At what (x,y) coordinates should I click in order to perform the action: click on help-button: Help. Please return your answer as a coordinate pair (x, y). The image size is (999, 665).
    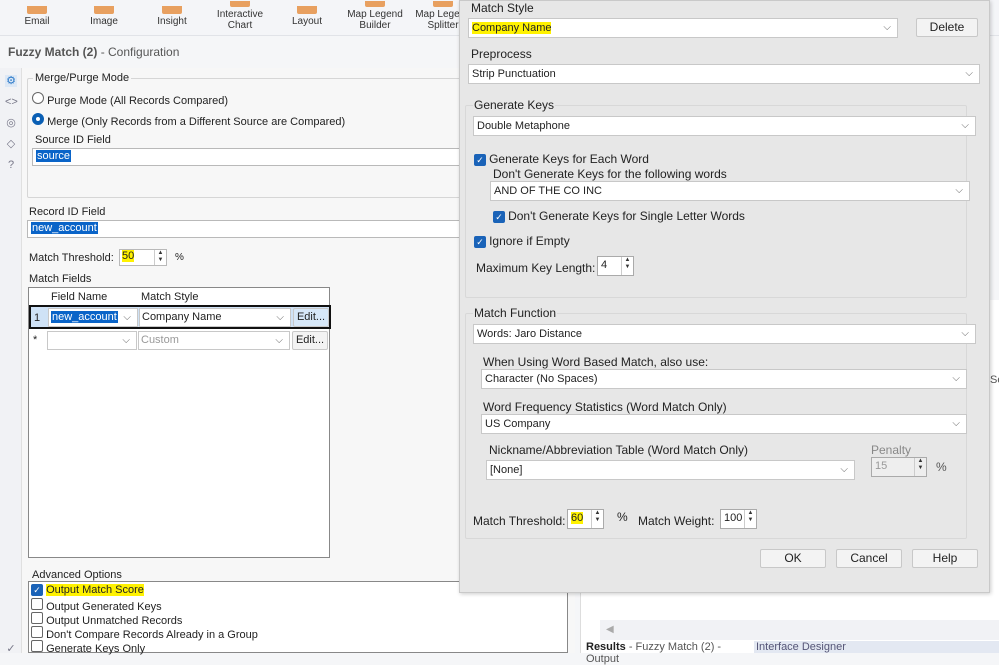
    Looking at the image, I should click on (945, 558).